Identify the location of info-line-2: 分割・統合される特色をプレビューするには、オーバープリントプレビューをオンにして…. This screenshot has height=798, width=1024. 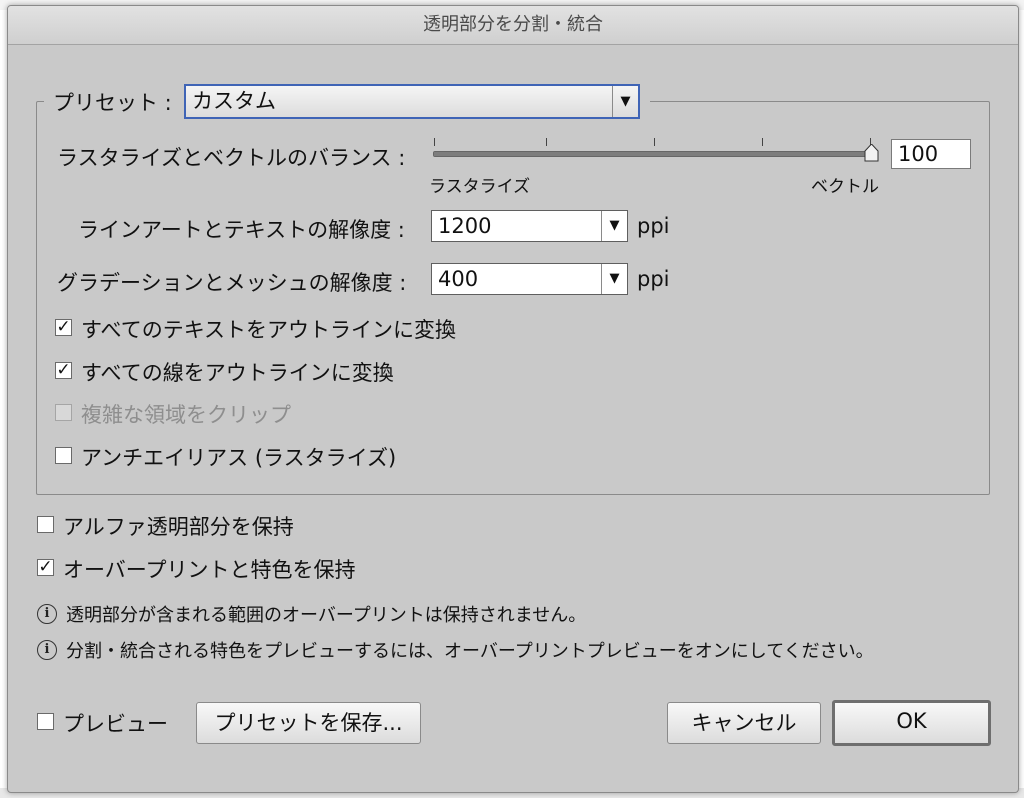
(470, 651).